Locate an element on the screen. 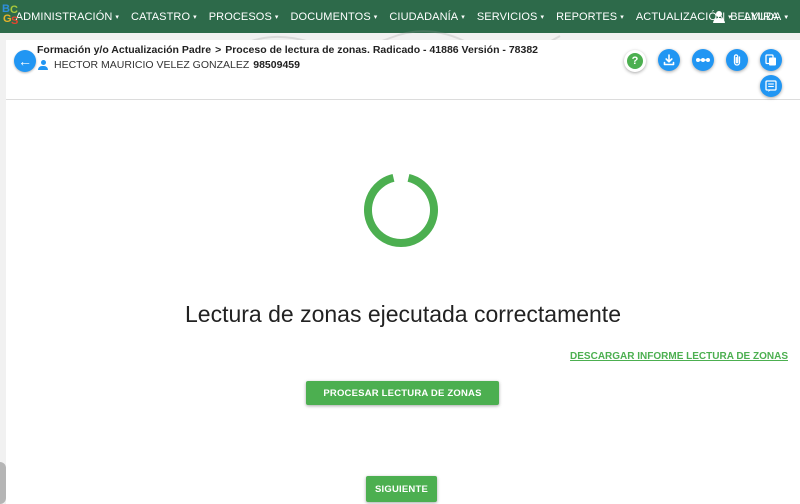 This screenshot has height=504, width=800. applicant-info: HECTOR MAURICIO VELEZ GONZALEZ 98509459 is located at coordinates (169, 65).